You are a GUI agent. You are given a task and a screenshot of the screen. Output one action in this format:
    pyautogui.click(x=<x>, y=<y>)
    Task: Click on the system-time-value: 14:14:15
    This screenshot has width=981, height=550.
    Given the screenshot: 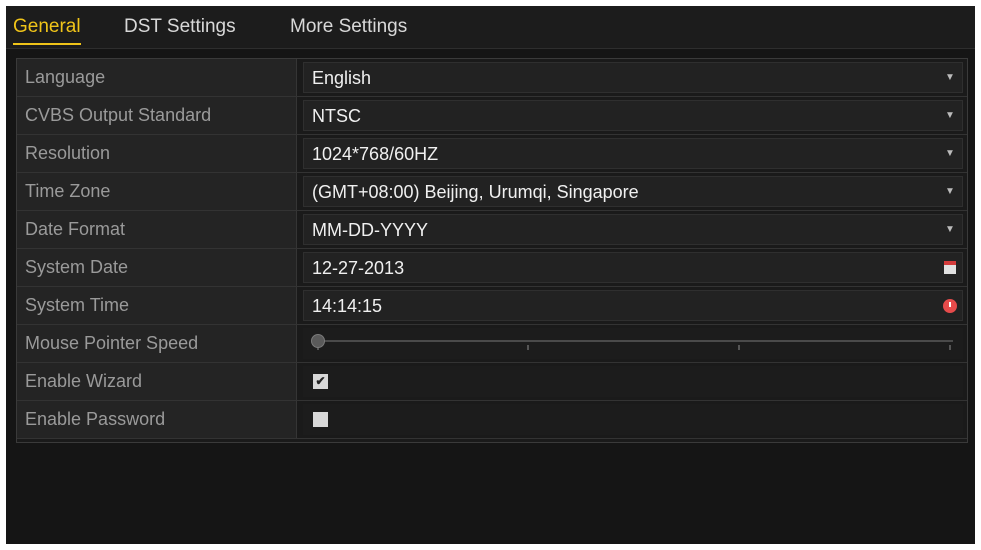 What is the action you would take?
    pyautogui.click(x=347, y=306)
    